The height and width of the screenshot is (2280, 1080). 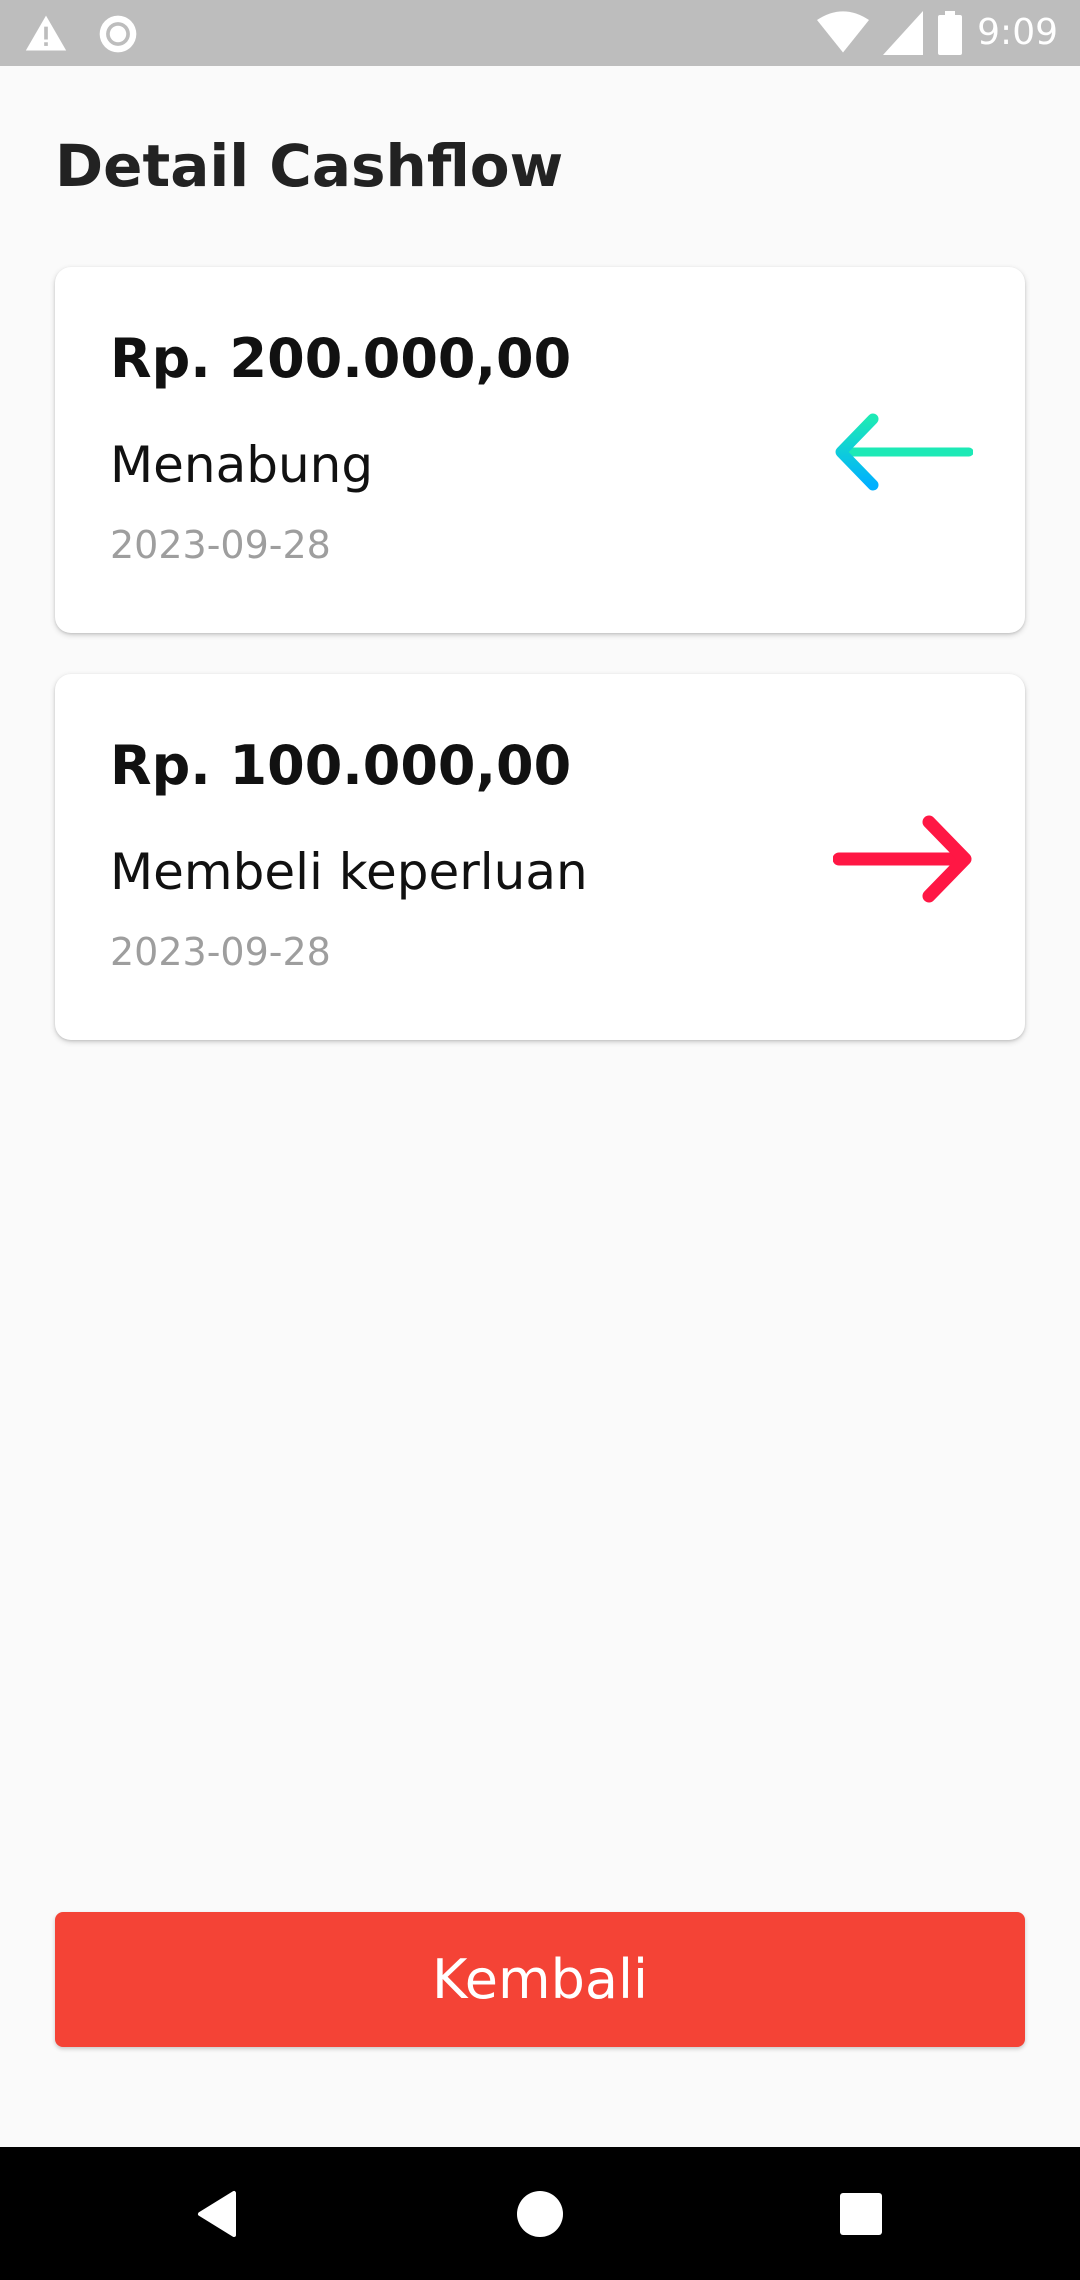 I want to click on page-title: Detail Cashflow, so click(x=309, y=166).